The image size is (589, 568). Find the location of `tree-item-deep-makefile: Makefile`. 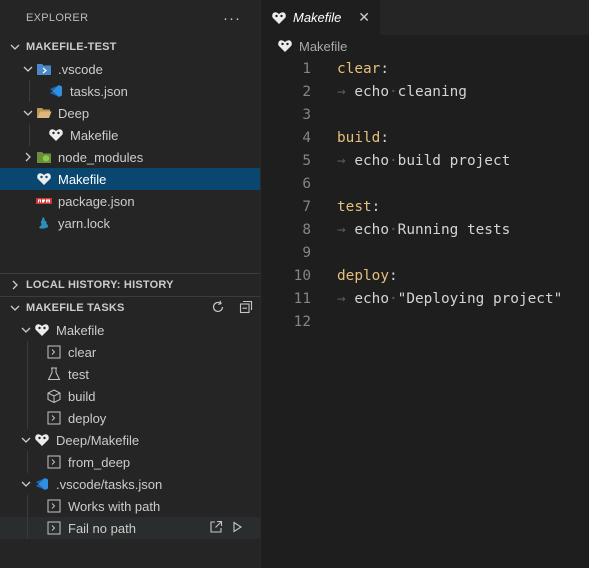

tree-item-deep-makefile: Makefile is located at coordinates (130, 135).